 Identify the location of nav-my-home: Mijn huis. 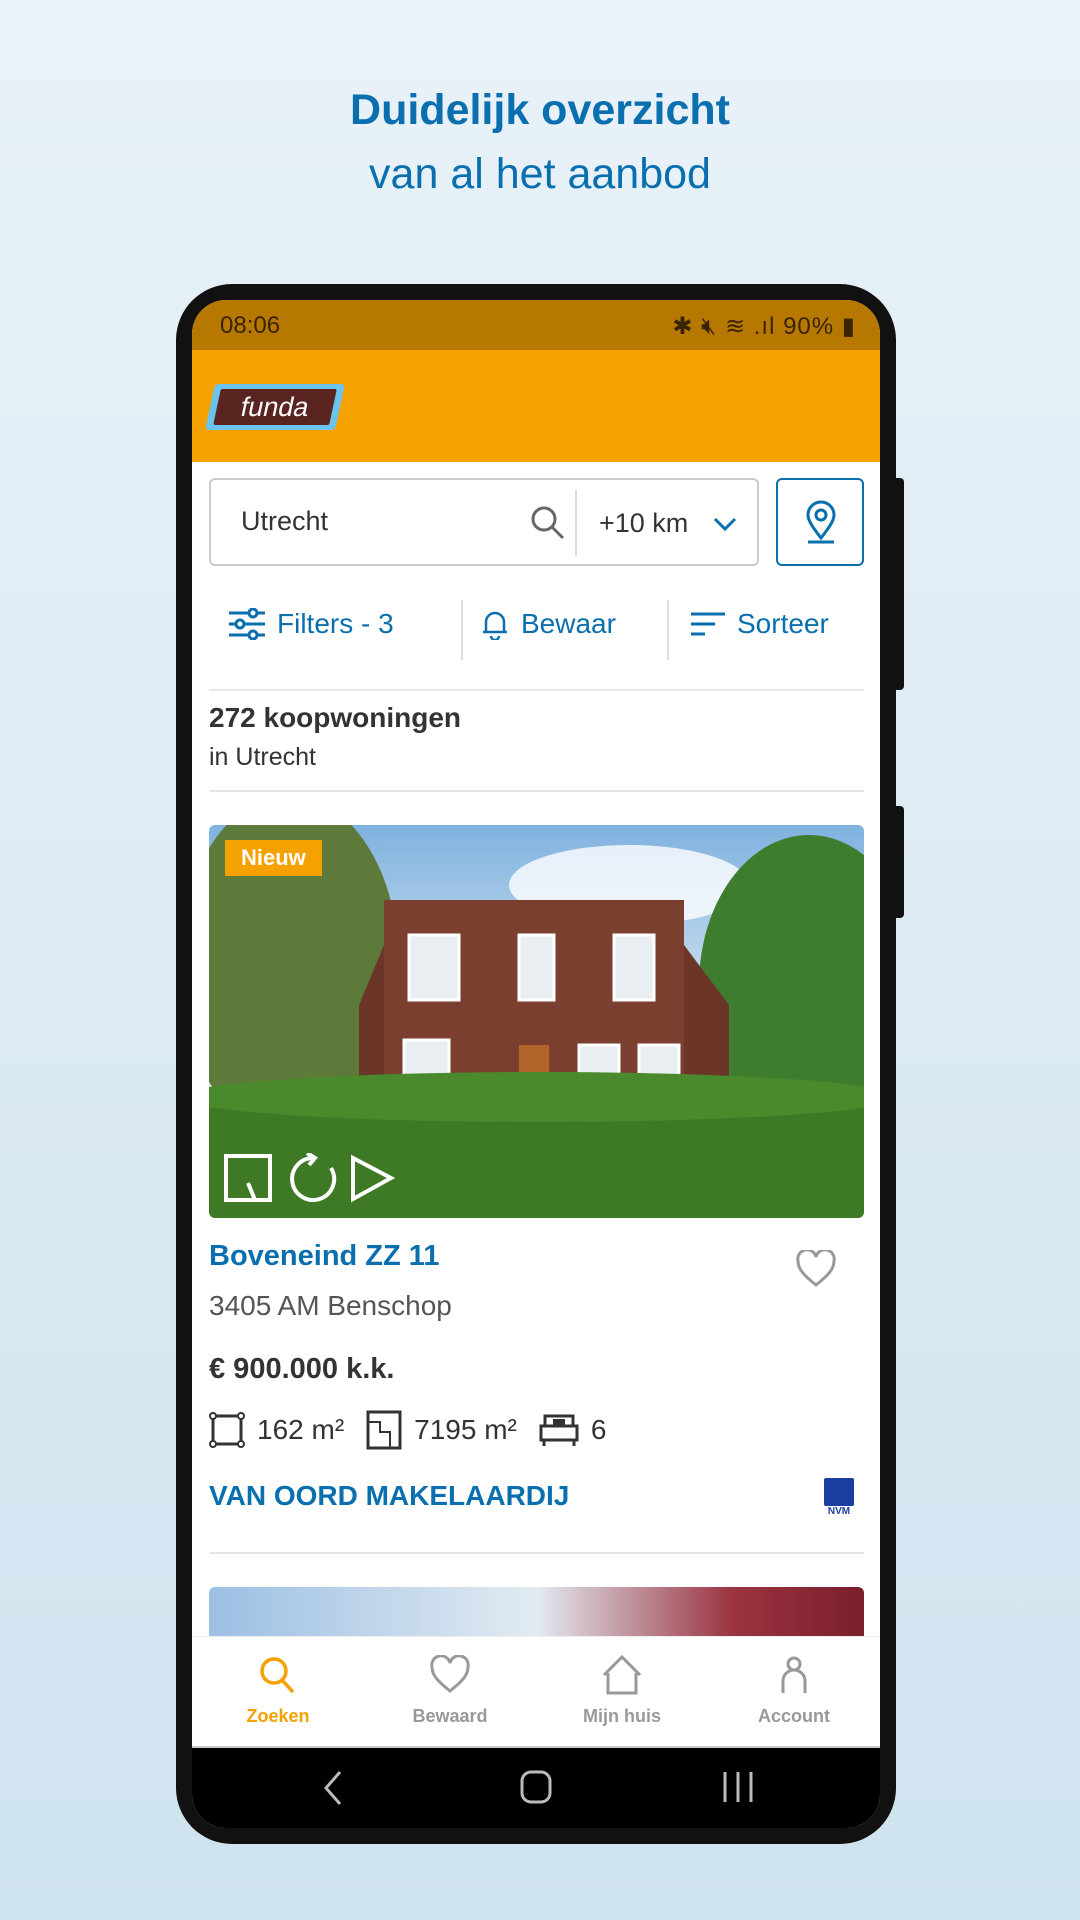
(622, 1693).